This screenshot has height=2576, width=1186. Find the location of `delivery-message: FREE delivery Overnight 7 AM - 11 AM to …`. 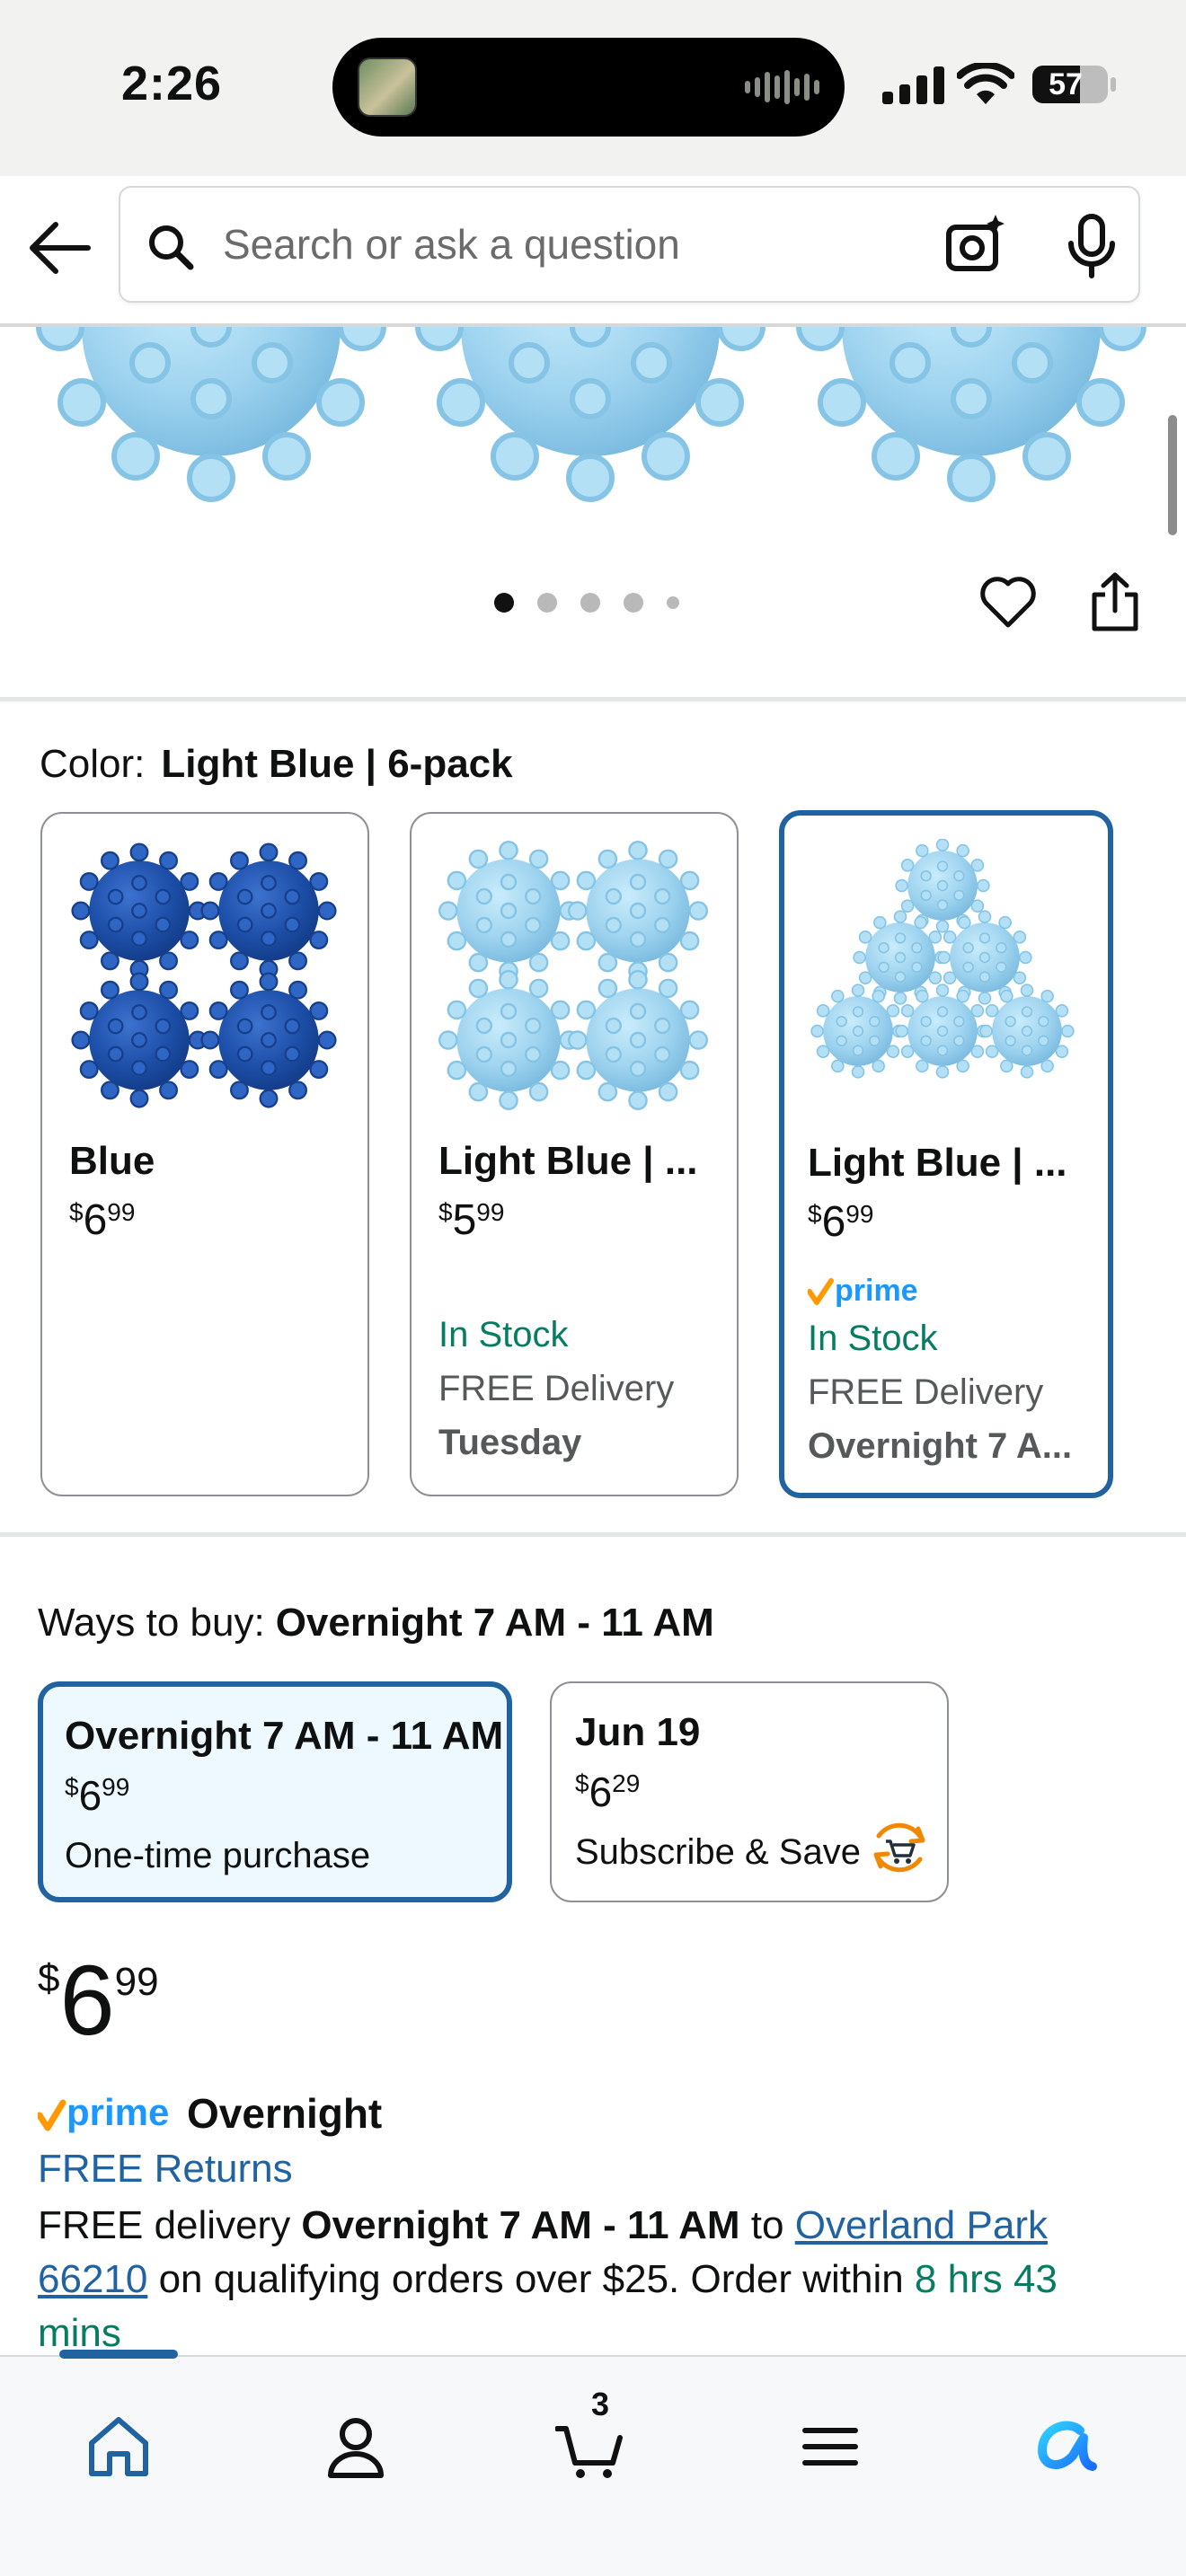

delivery-message: FREE delivery Overnight 7 AM - 11 AM to … is located at coordinates (595, 2279).